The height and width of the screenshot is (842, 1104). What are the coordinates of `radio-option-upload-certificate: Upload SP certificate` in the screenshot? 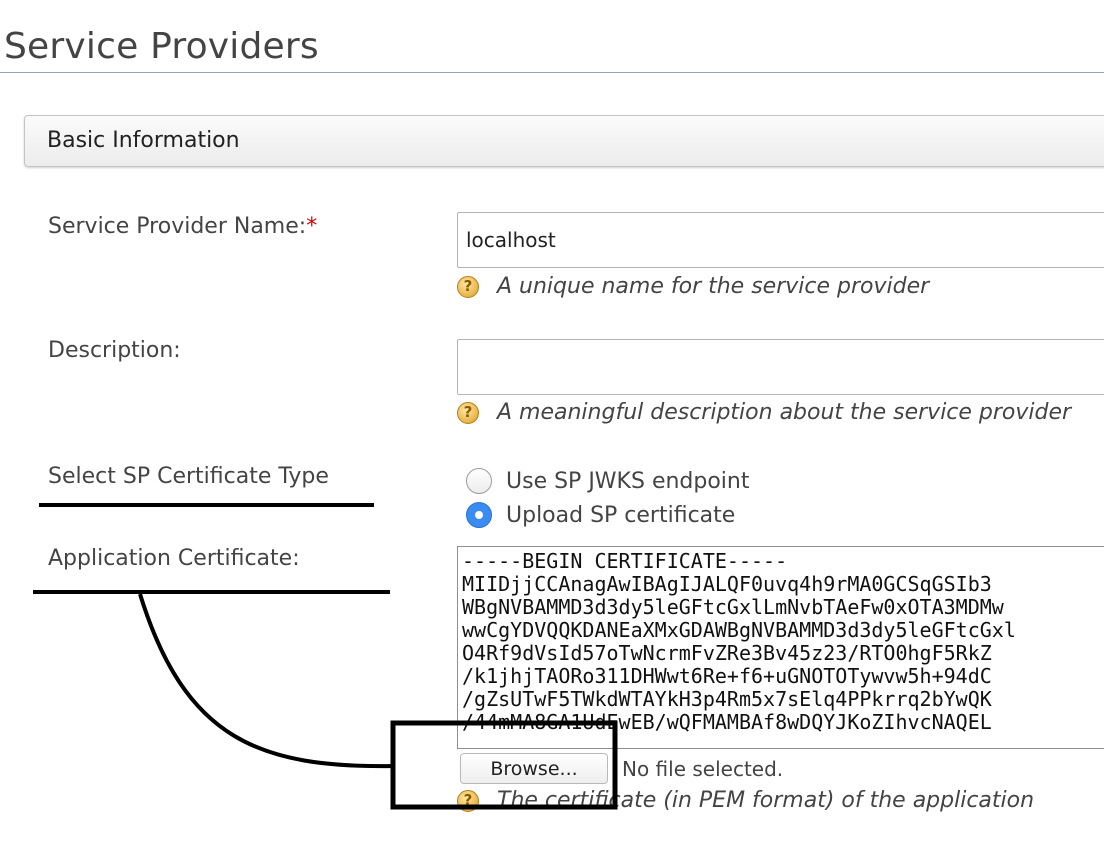 It's located at (600, 515).